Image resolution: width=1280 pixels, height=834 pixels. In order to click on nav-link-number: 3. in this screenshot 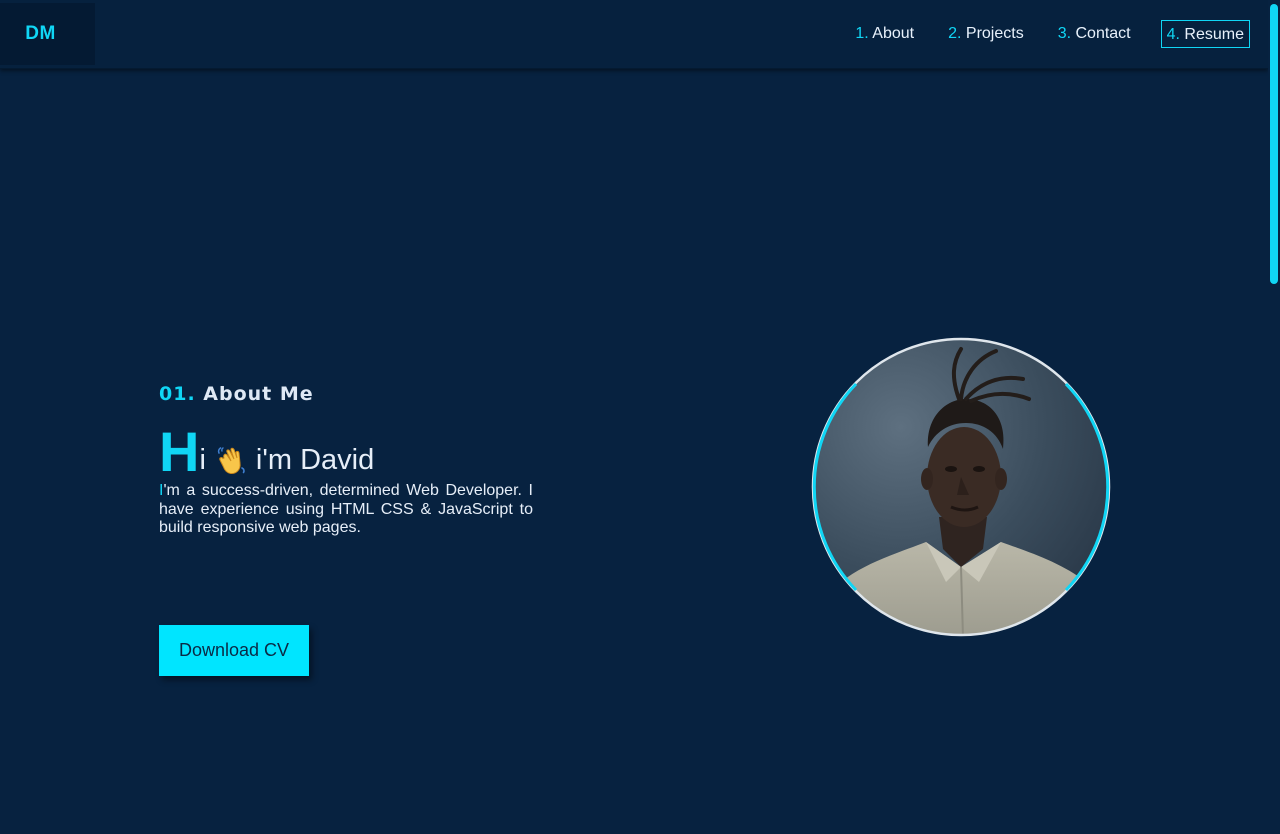, I will do `click(1064, 33)`.